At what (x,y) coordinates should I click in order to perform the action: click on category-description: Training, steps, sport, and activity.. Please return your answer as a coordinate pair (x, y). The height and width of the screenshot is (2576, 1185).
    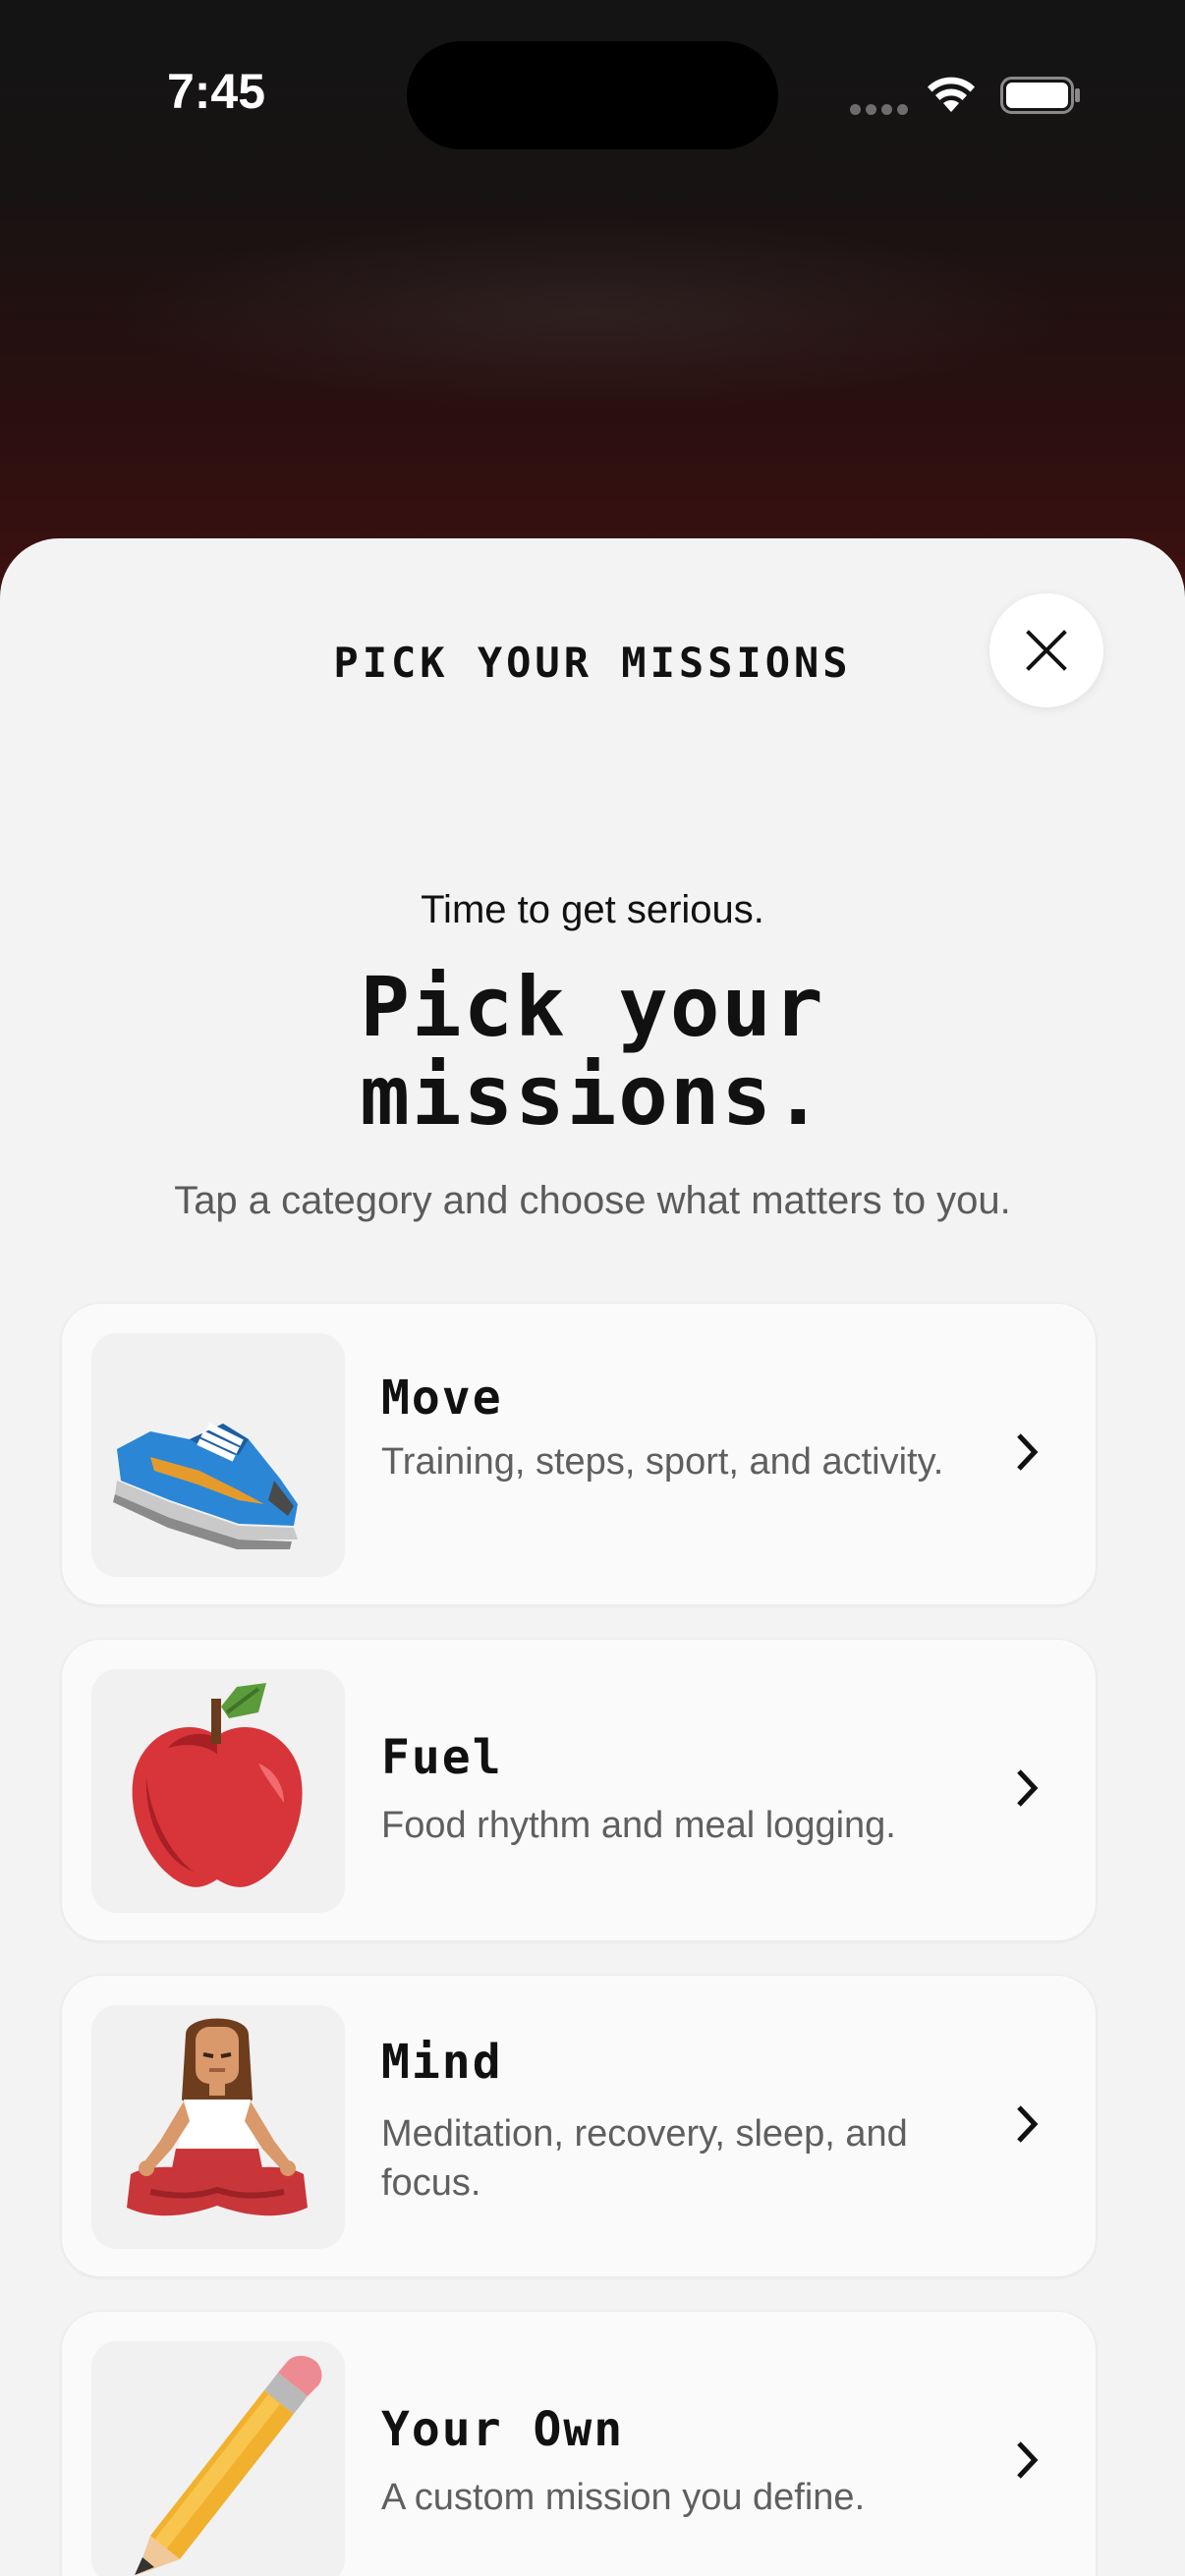
    Looking at the image, I should click on (662, 1462).